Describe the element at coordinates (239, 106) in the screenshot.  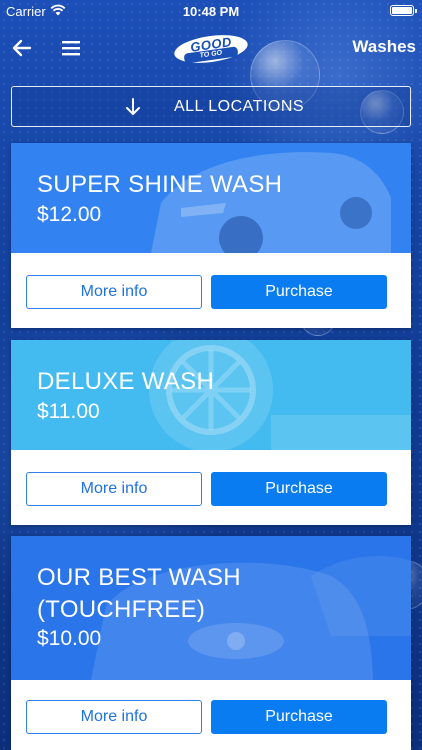
I see `location-label: ALL LOCATIONS` at that location.